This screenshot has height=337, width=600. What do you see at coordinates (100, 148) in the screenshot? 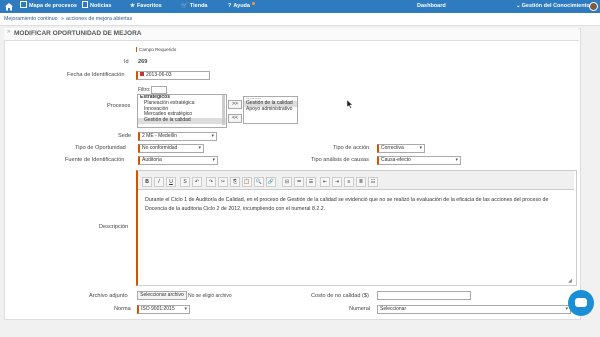
I see `tipo-oportunidad-label: Tipo de Oportunidad` at bounding box center [100, 148].